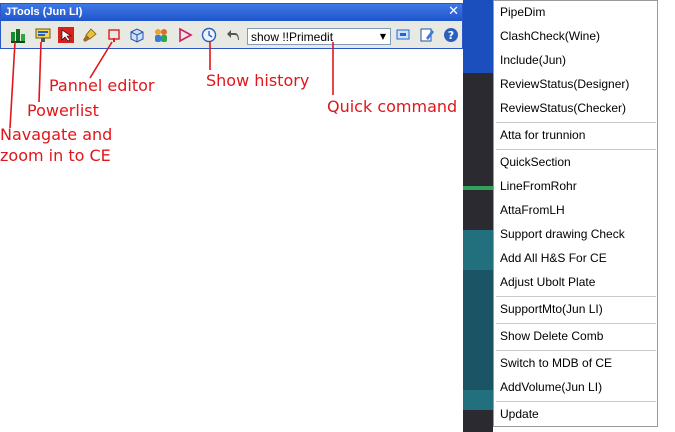  I want to click on quick-command-combobox: show !!Primedit ▼, so click(319, 36).